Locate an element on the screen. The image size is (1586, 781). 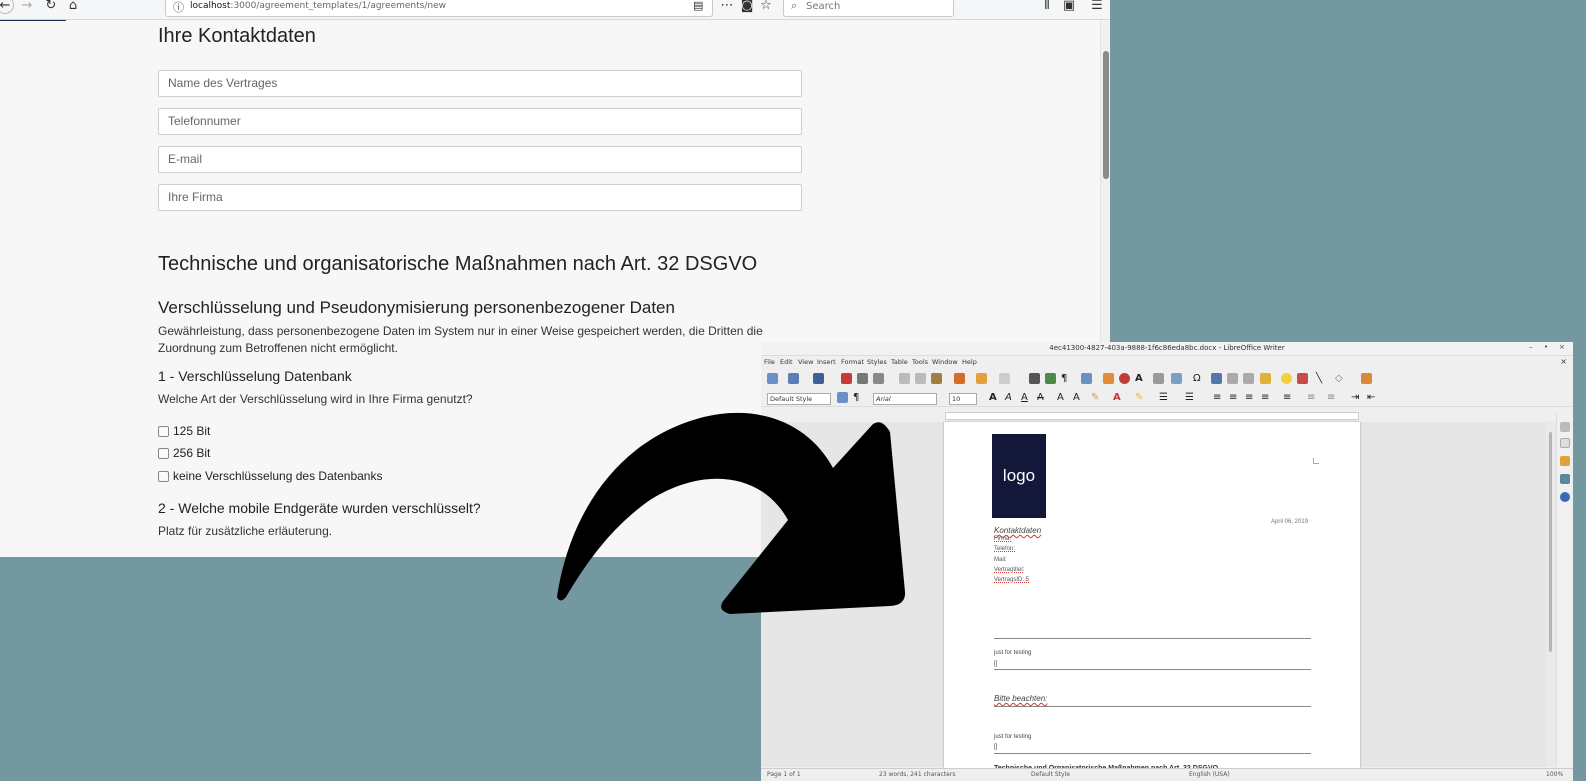
superscript-icon: A is located at coordinates (1060, 397).